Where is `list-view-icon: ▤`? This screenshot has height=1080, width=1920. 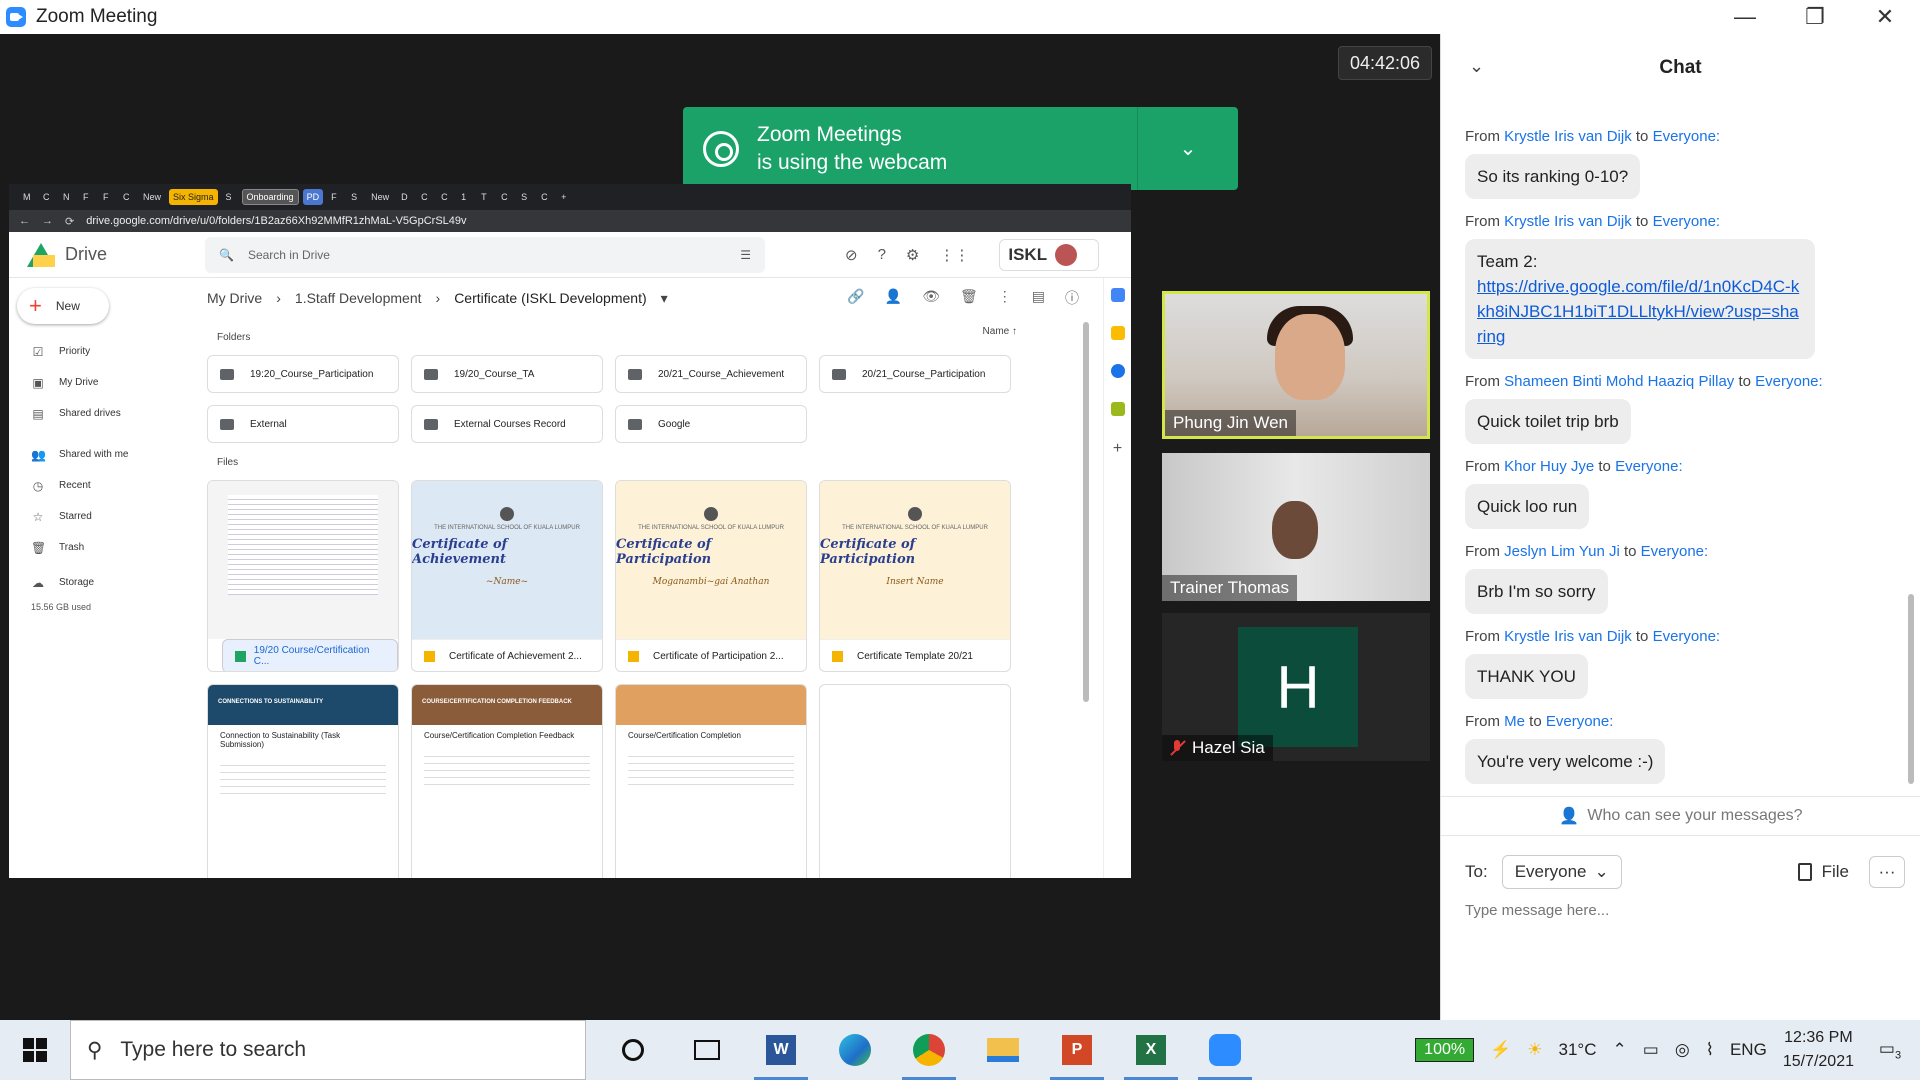 list-view-icon: ▤ is located at coordinates (1038, 298).